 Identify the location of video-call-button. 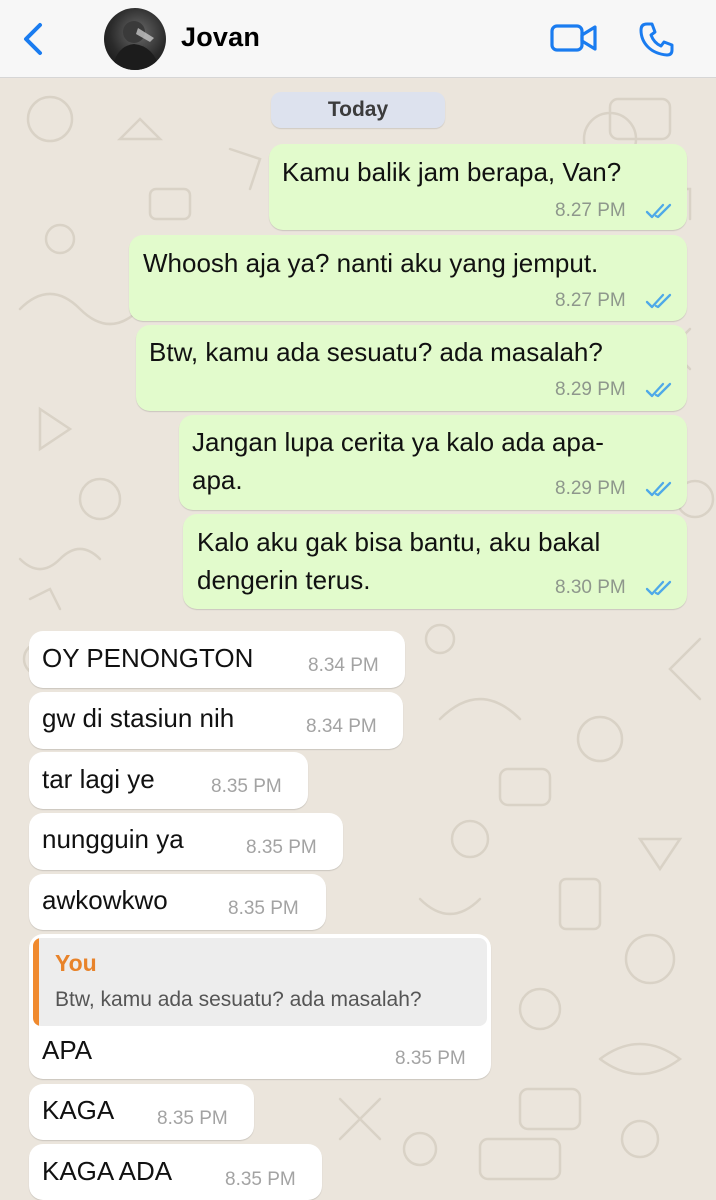
(574, 38).